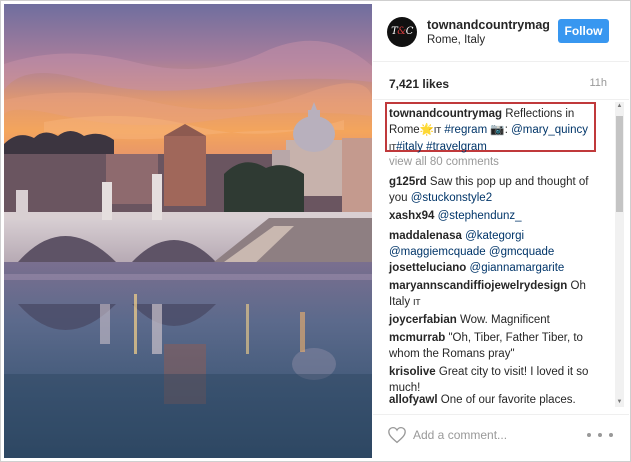 The width and height of the screenshot is (631, 462). I want to click on comment-username: krisolive, so click(412, 372).